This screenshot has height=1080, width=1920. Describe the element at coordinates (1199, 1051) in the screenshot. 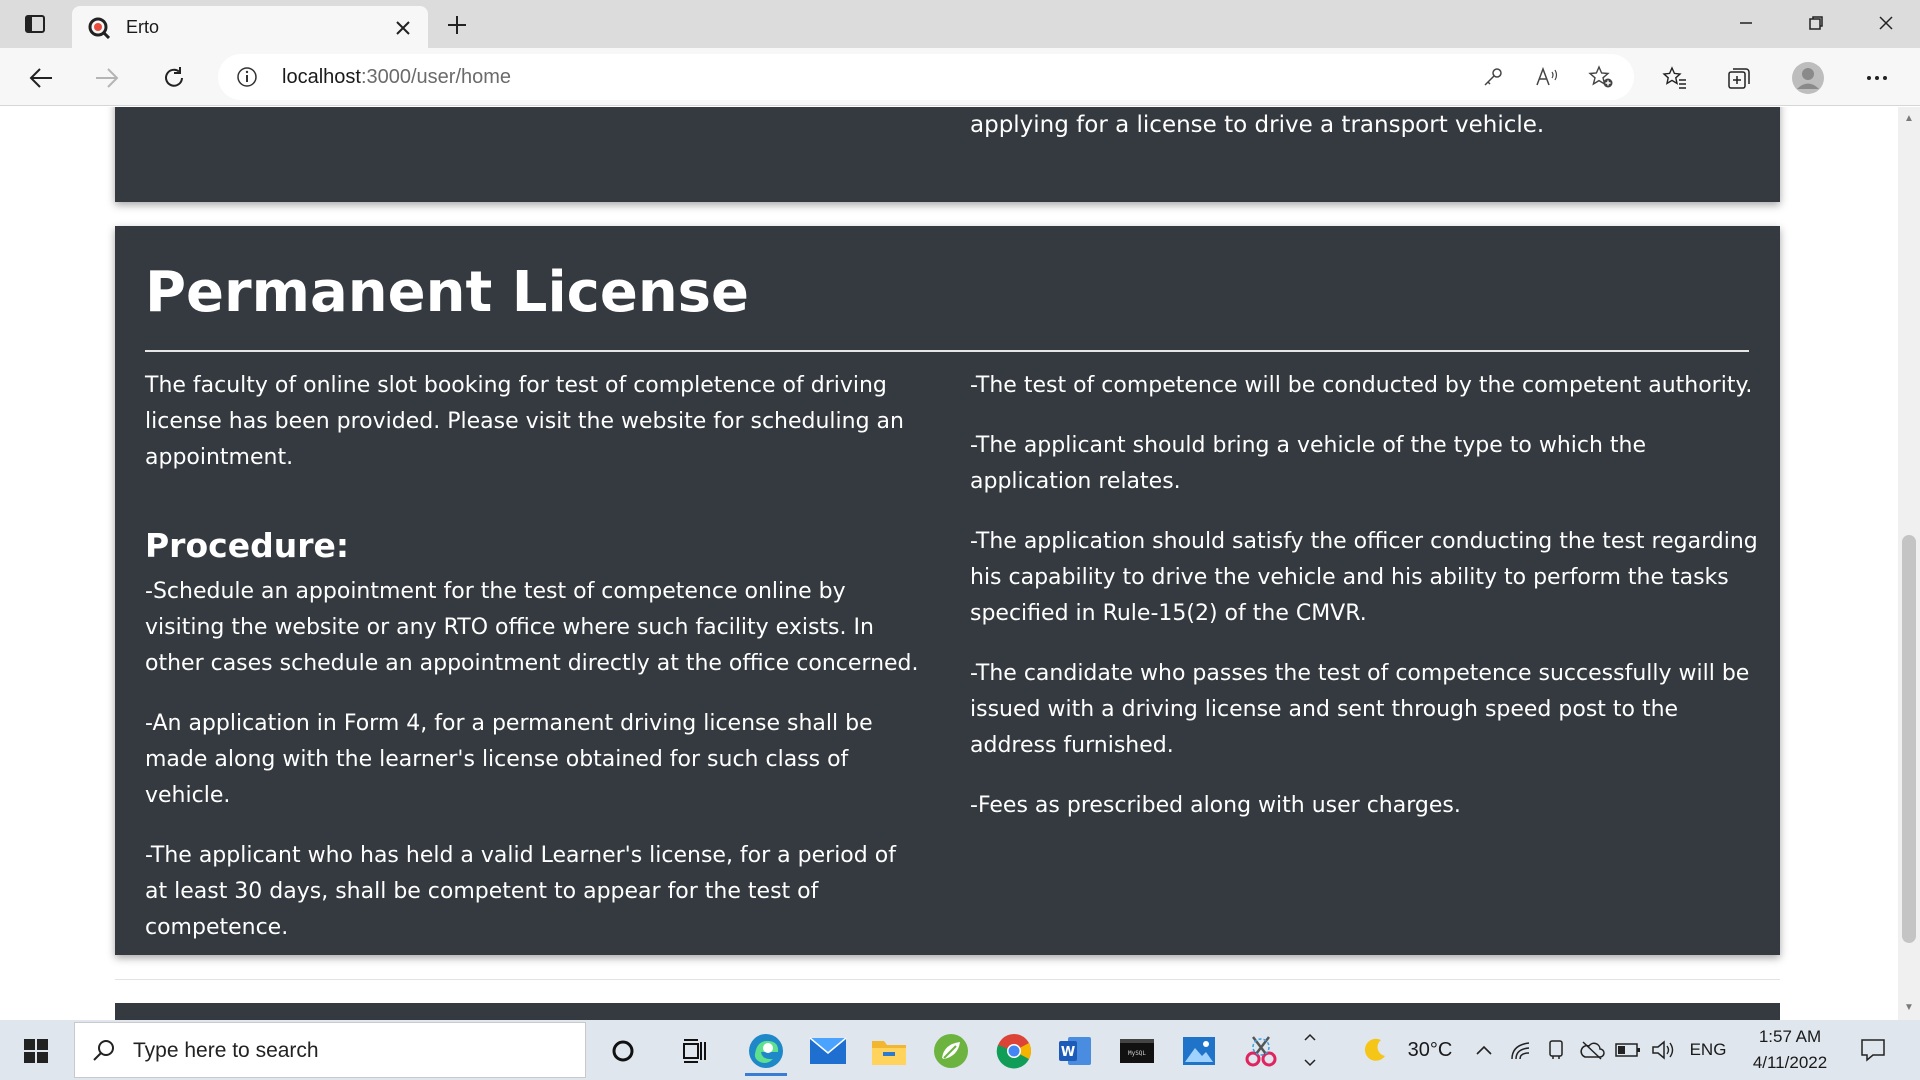

I see `photos-icon` at that location.